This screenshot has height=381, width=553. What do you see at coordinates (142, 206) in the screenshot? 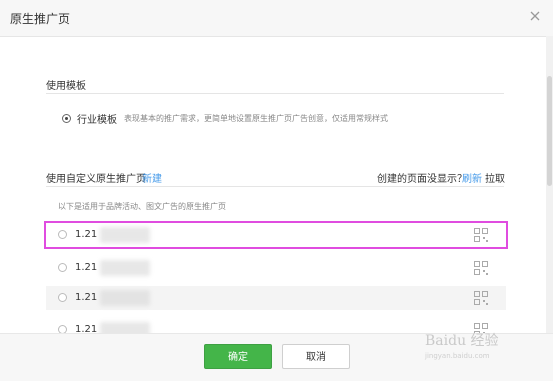
I see `custom-section-desc: 以下是适用于品牌活动、图文广告的原生推广页` at bounding box center [142, 206].